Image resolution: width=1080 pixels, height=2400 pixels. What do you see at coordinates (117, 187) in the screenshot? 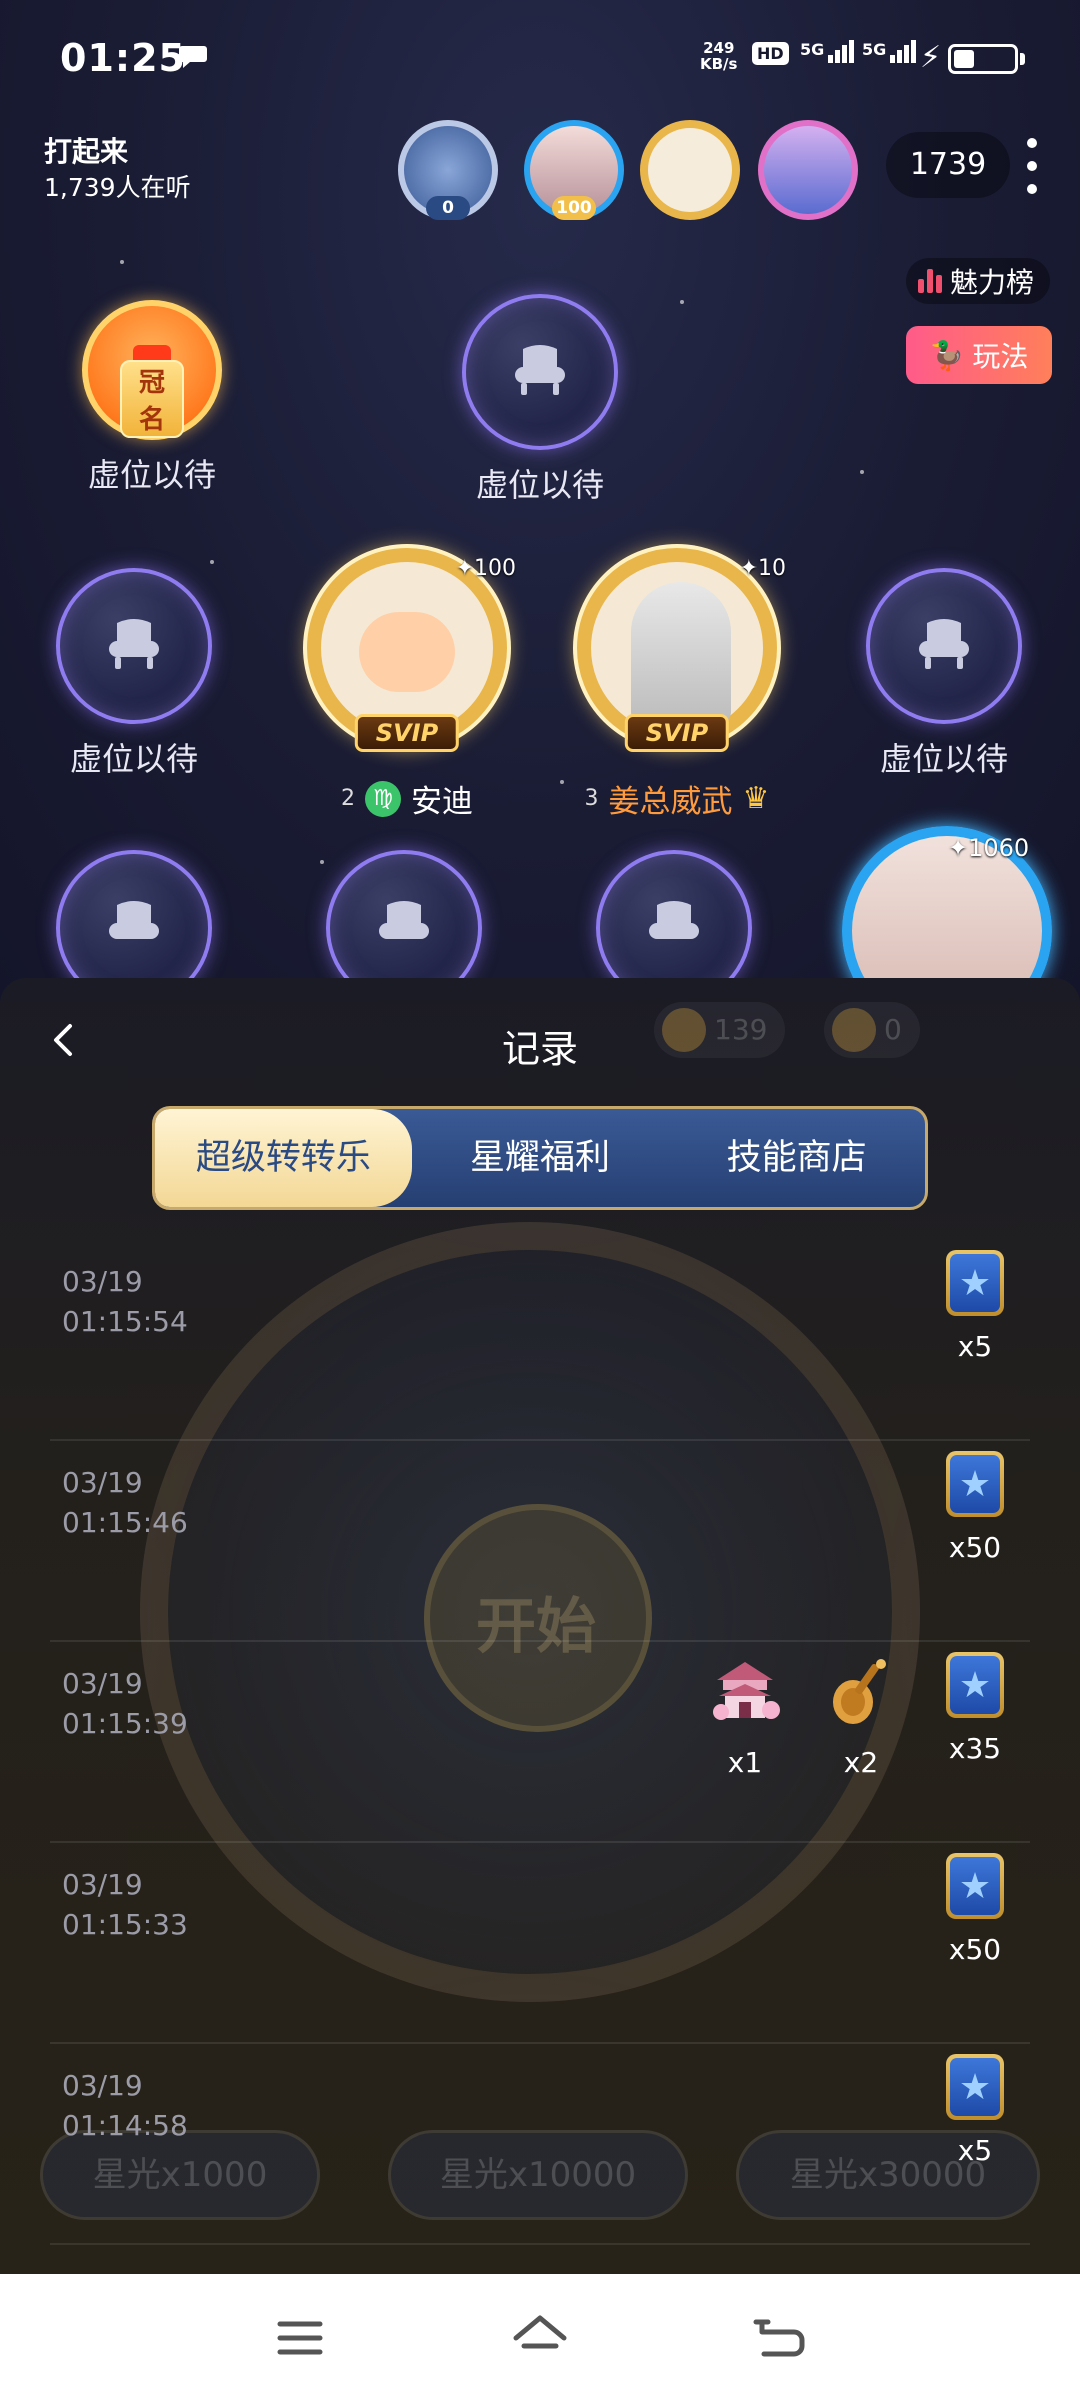
I see `listener-count: 1,739人在听` at bounding box center [117, 187].